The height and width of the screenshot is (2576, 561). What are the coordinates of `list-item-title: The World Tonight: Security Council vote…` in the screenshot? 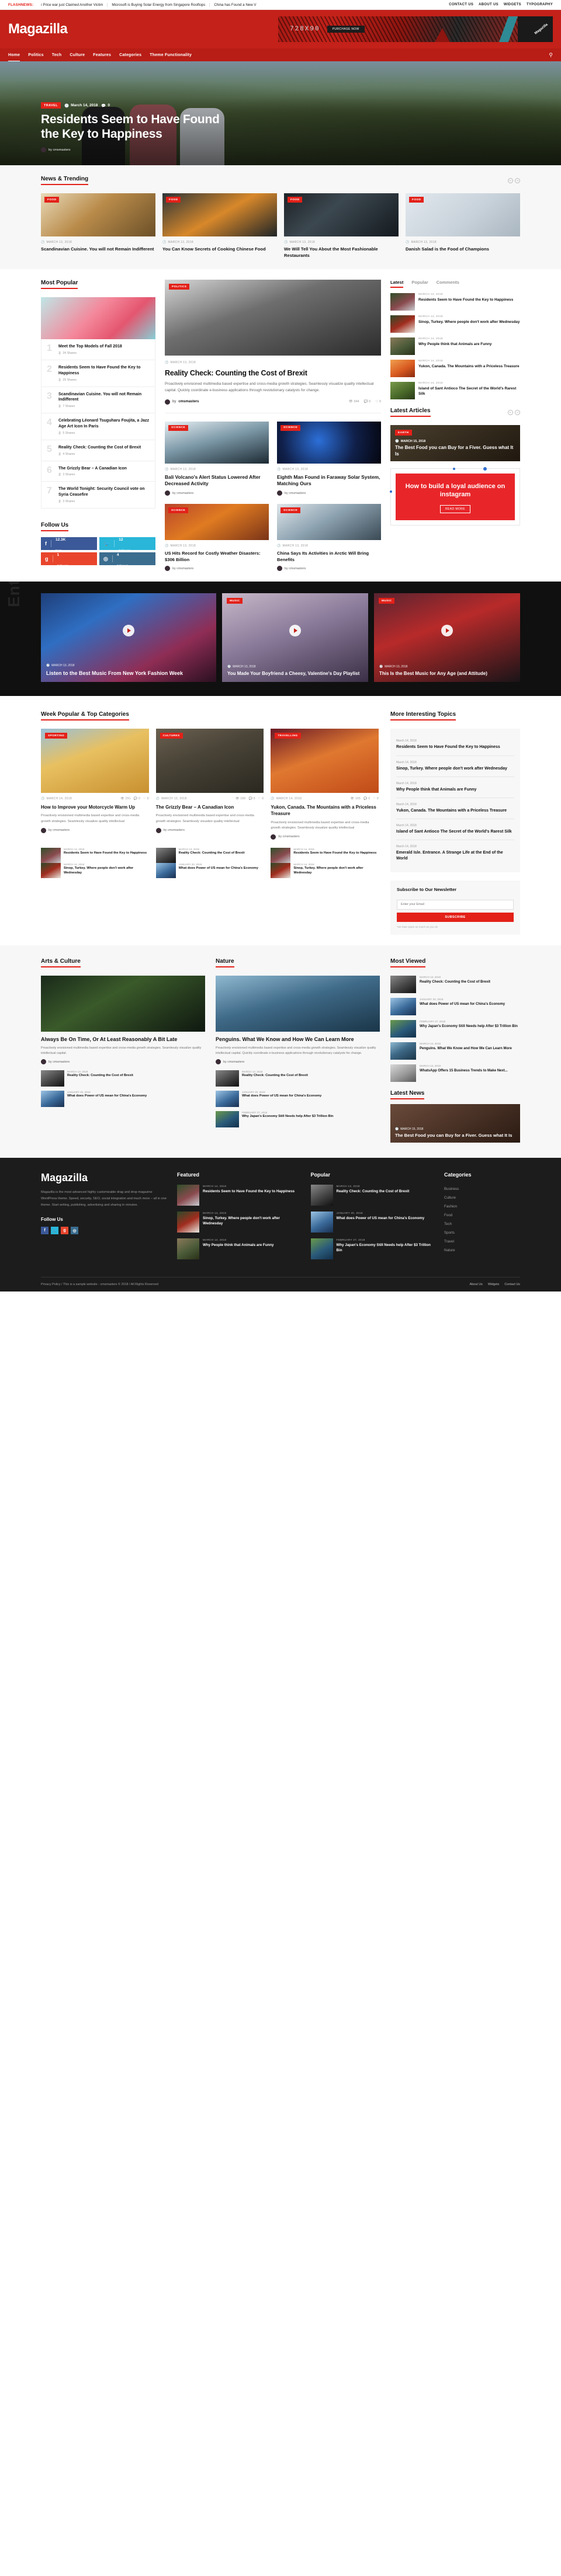 It's located at (104, 492).